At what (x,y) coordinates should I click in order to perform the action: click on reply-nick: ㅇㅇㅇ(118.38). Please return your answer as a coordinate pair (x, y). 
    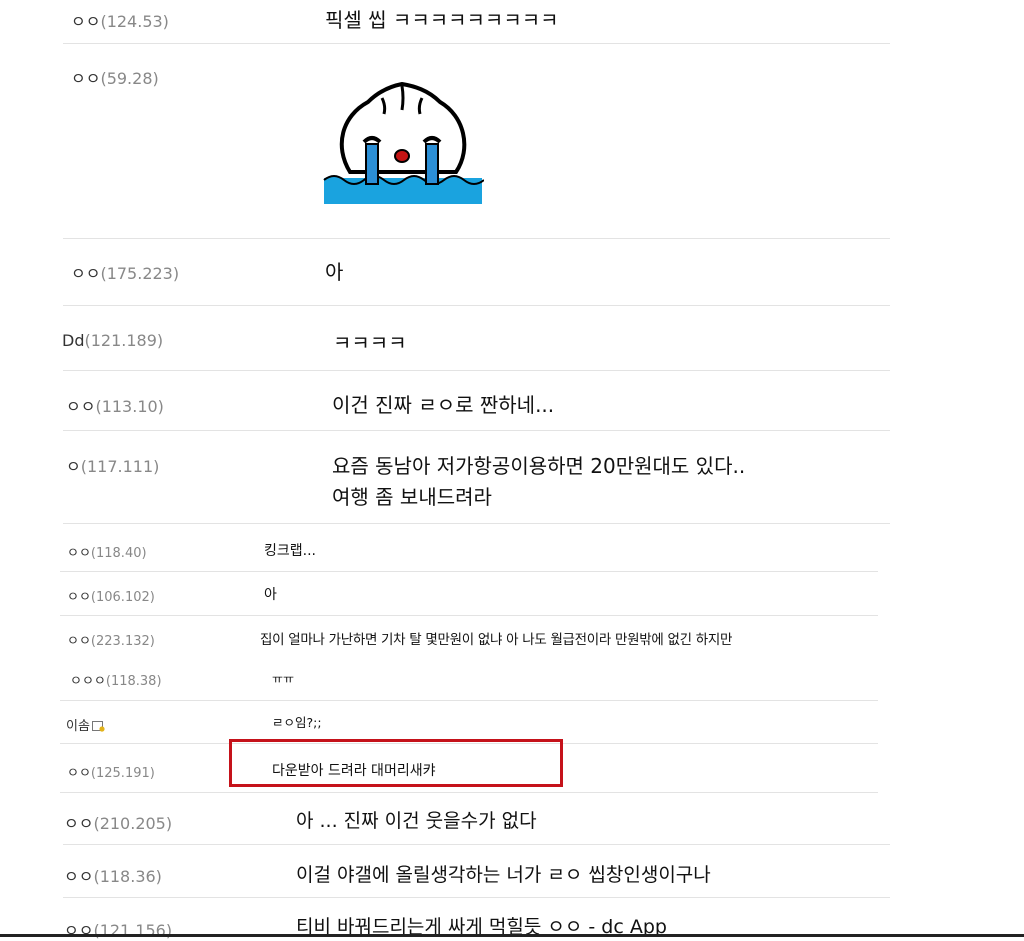
    Looking at the image, I should click on (116, 679).